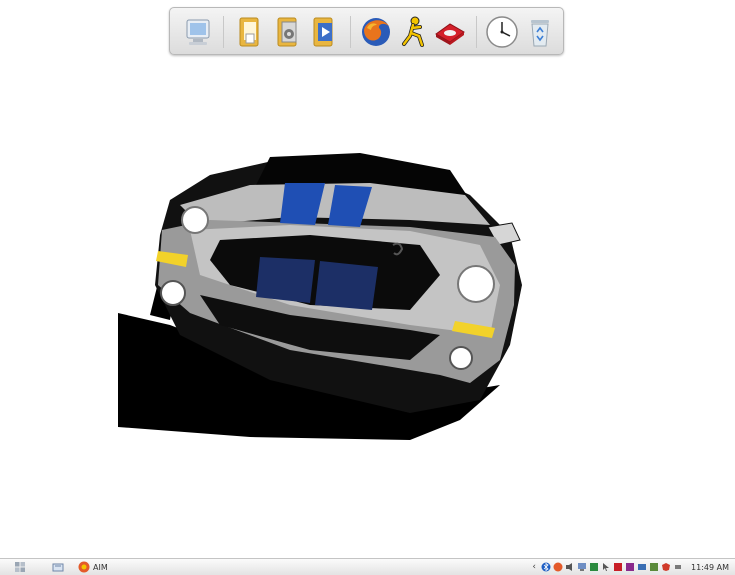  Describe the element at coordinates (100, 567) in the screenshot. I see `taskbar-item-label: AIM` at that location.